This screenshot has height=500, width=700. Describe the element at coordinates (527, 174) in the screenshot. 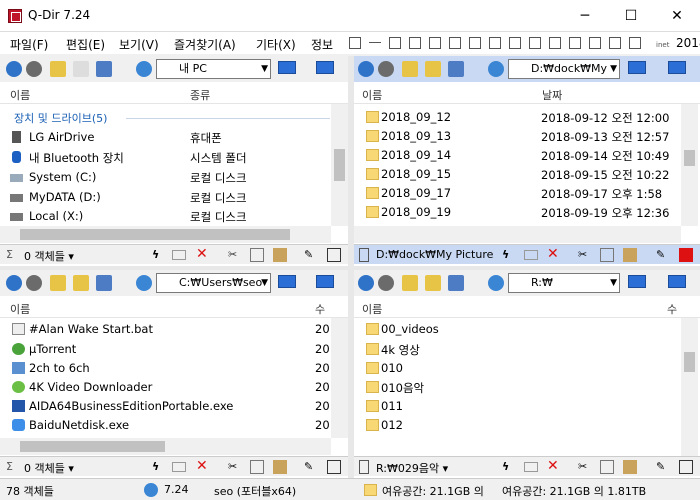

I see `list-item: 2018_09_15 2018-09-15 오전 10:22` at that location.